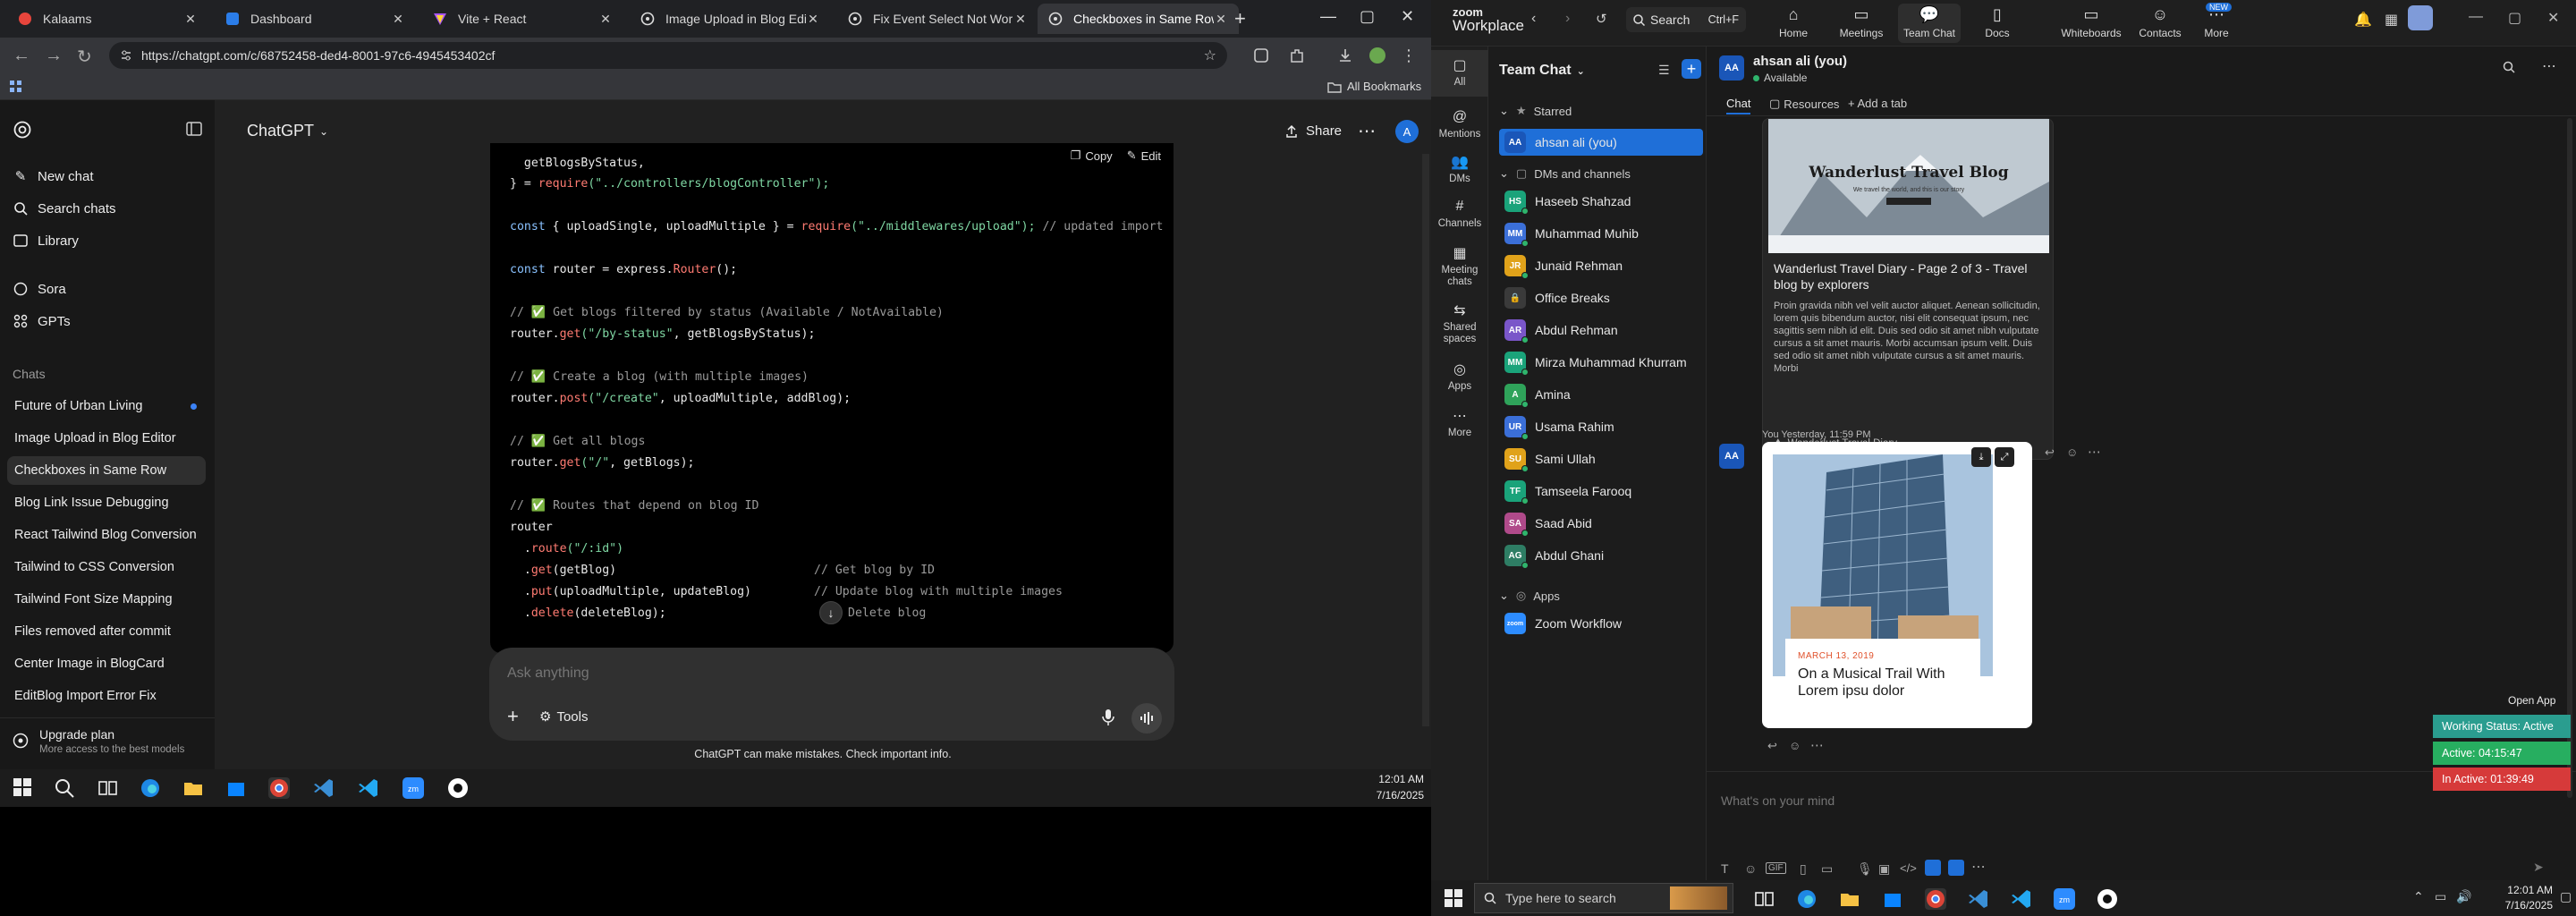 The width and height of the screenshot is (2576, 916). What do you see at coordinates (193, 788) in the screenshot?
I see `file-explorer-icon` at bounding box center [193, 788].